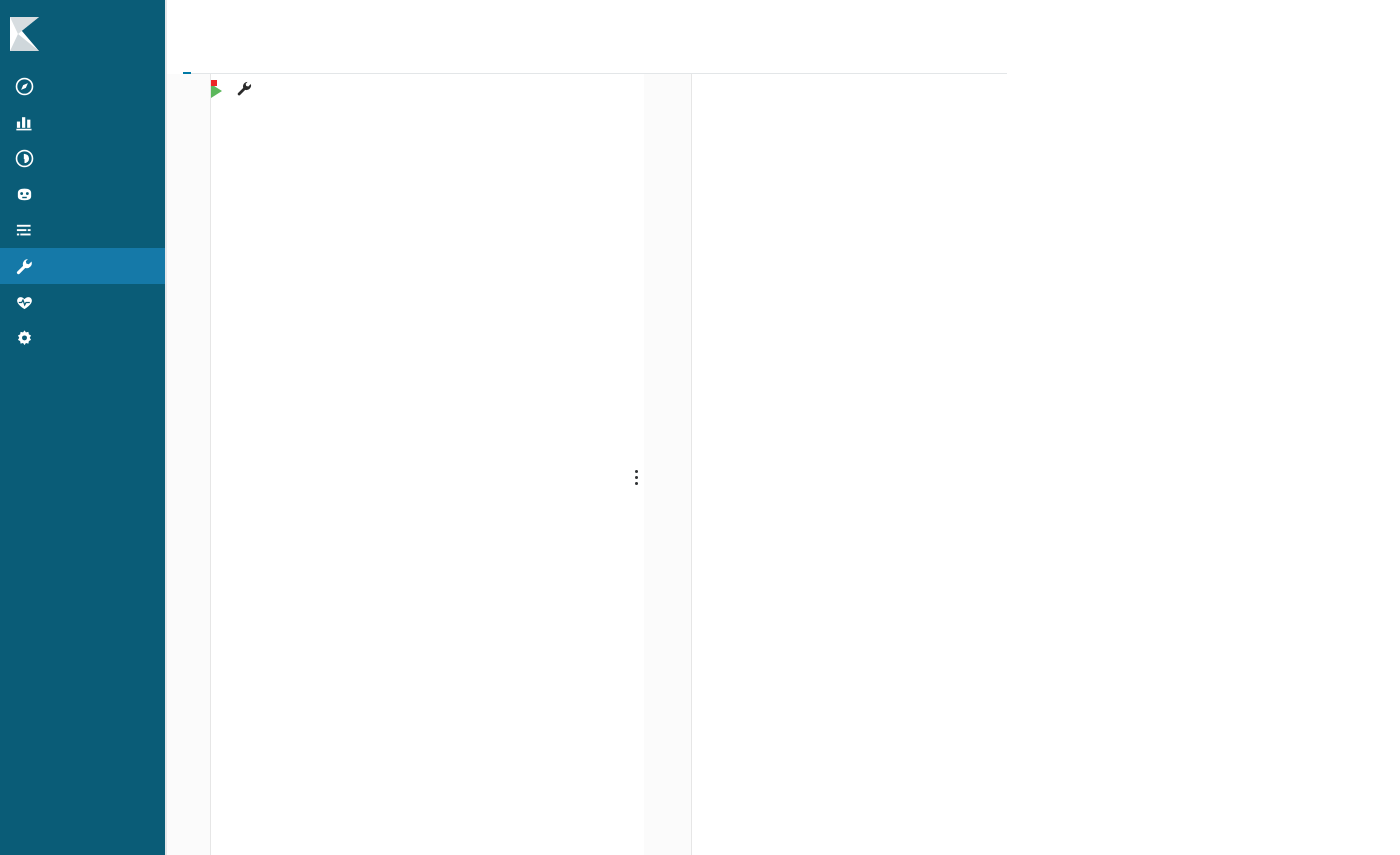 The height and width of the screenshot is (855, 1400). What do you see at coordinates (24, 230) in the screenshot?
I see `apm-lines-icon` at bounding box center [24, 230].